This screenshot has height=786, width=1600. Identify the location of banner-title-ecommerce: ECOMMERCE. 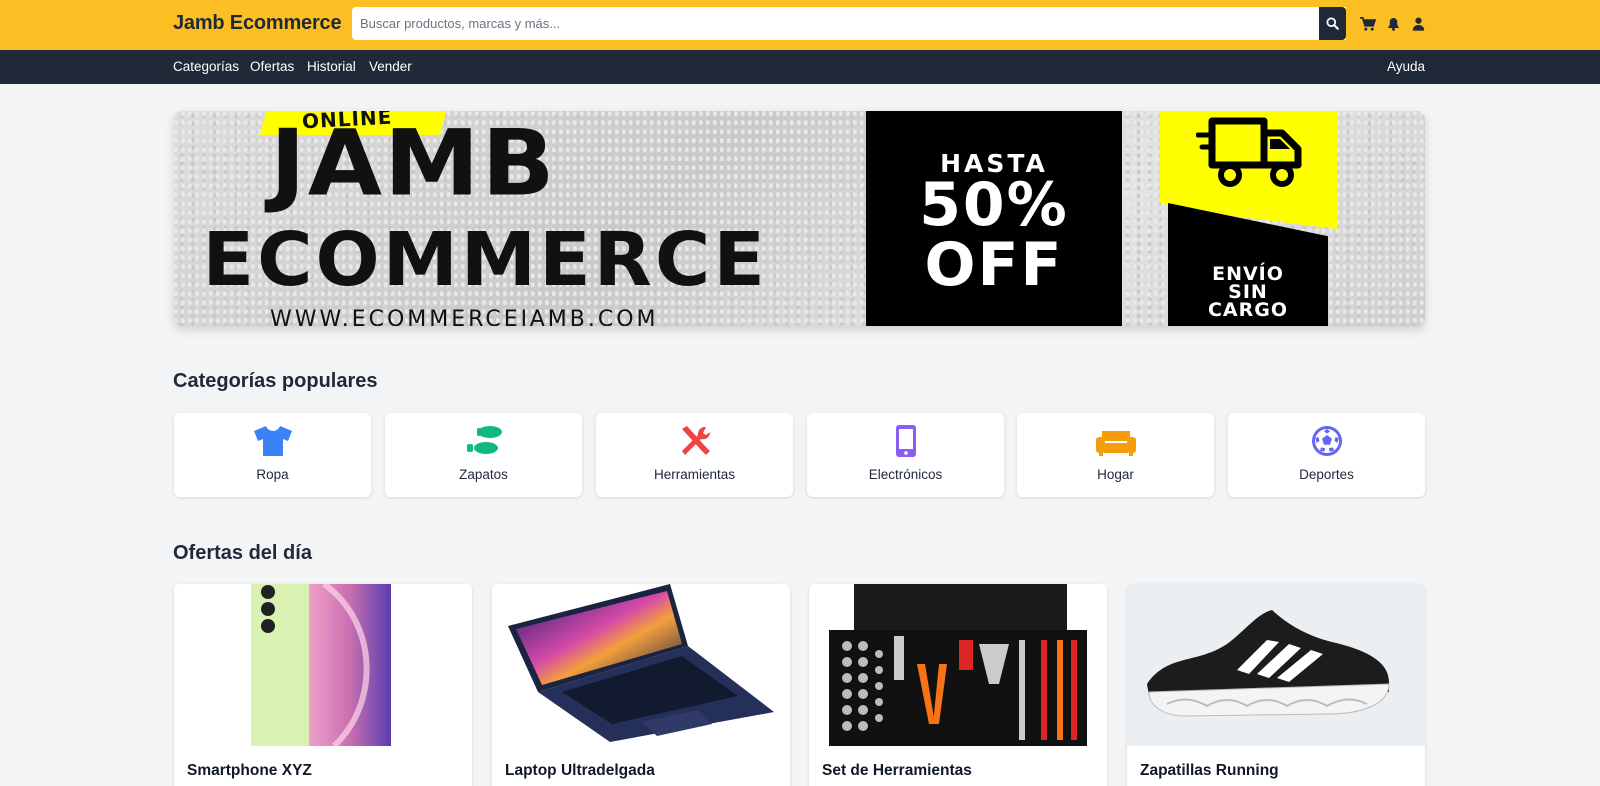
(485, 260).